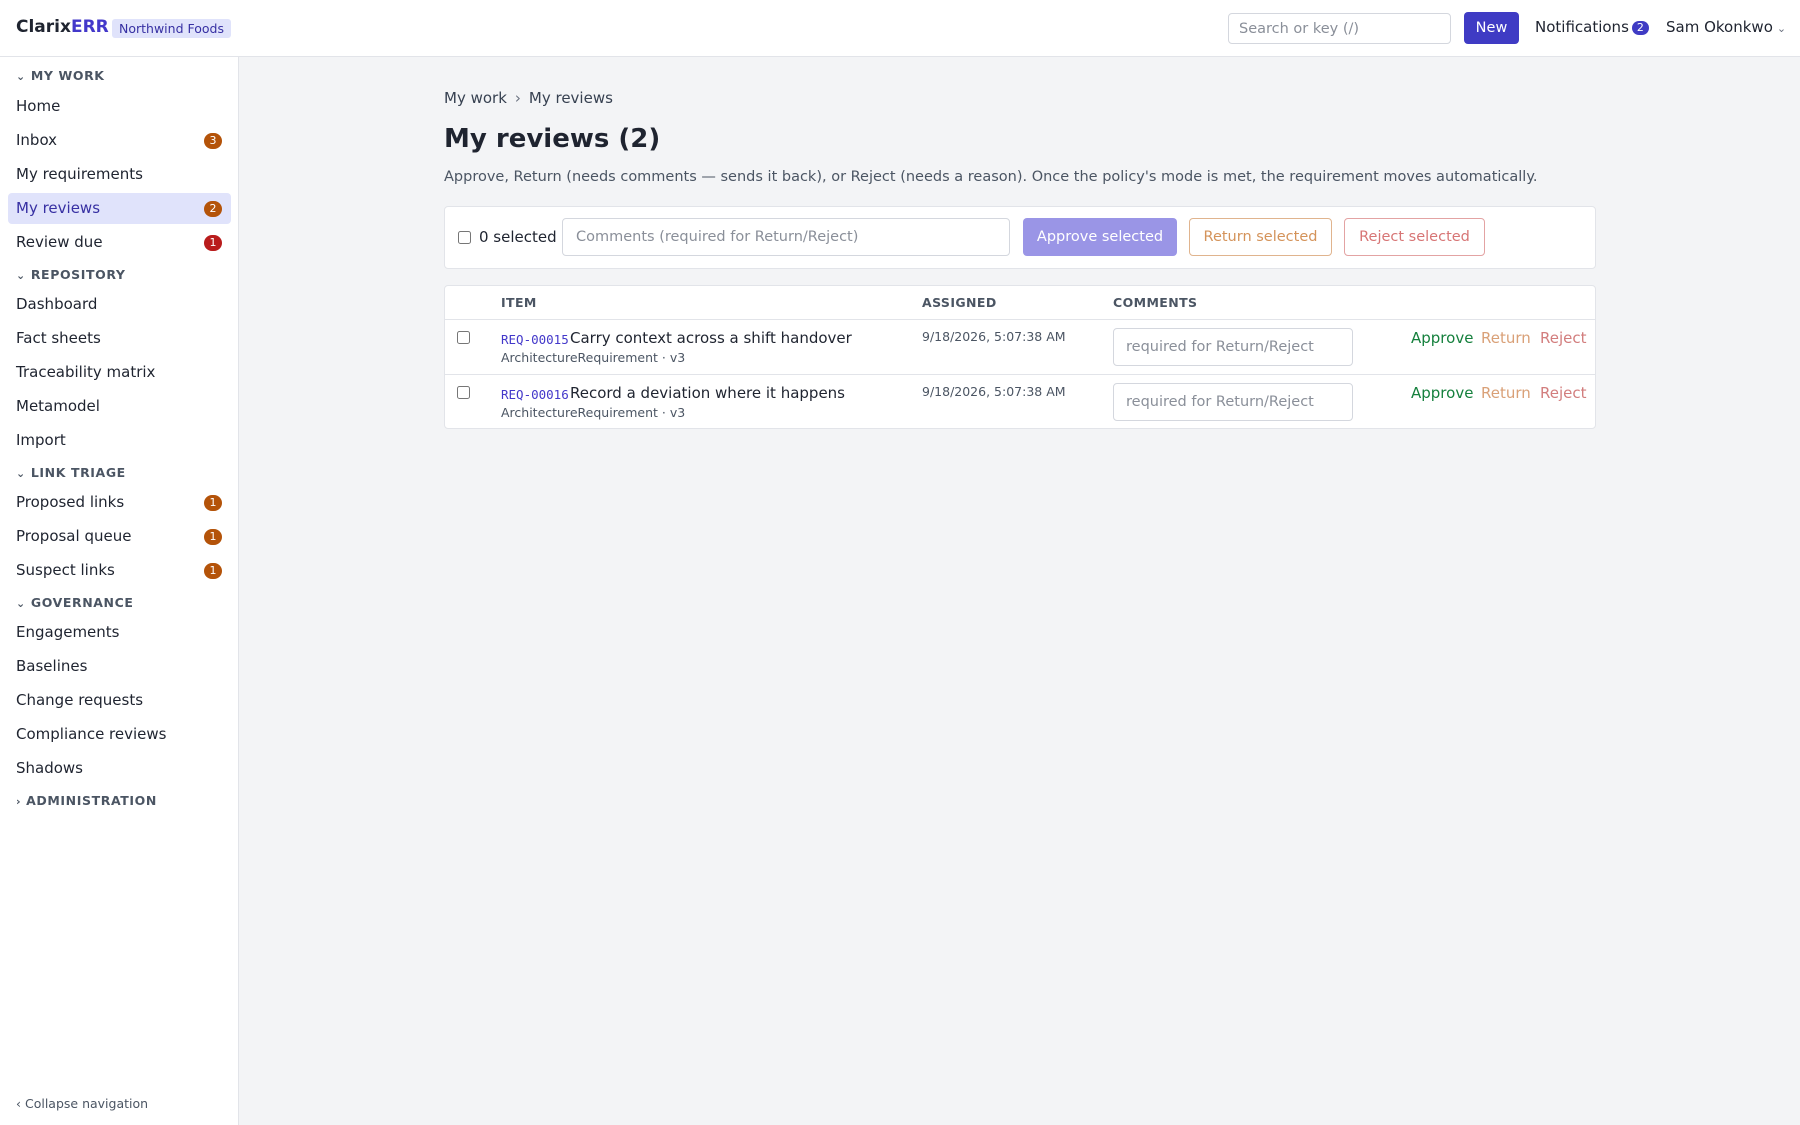 The height and width of the screenshot is (1125, 1800). What do you see at coordinates (82, 1103) in the screenshot?
I see `collapse-navigation-button: ‹ Collapse navigation` at bounding box center [82, 1103].